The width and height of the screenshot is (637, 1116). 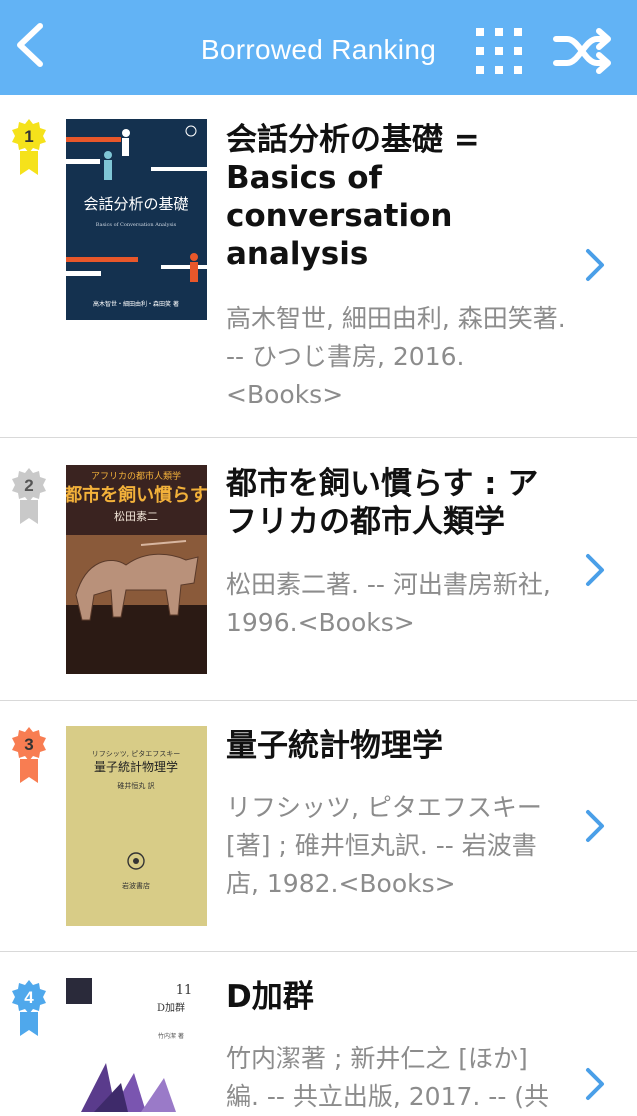 What do you see at coordinates (136, 1045) in the screenshot?
I see `book-cover: 11 D加群 竹内潔 著` at bounding box center [136, 1045].